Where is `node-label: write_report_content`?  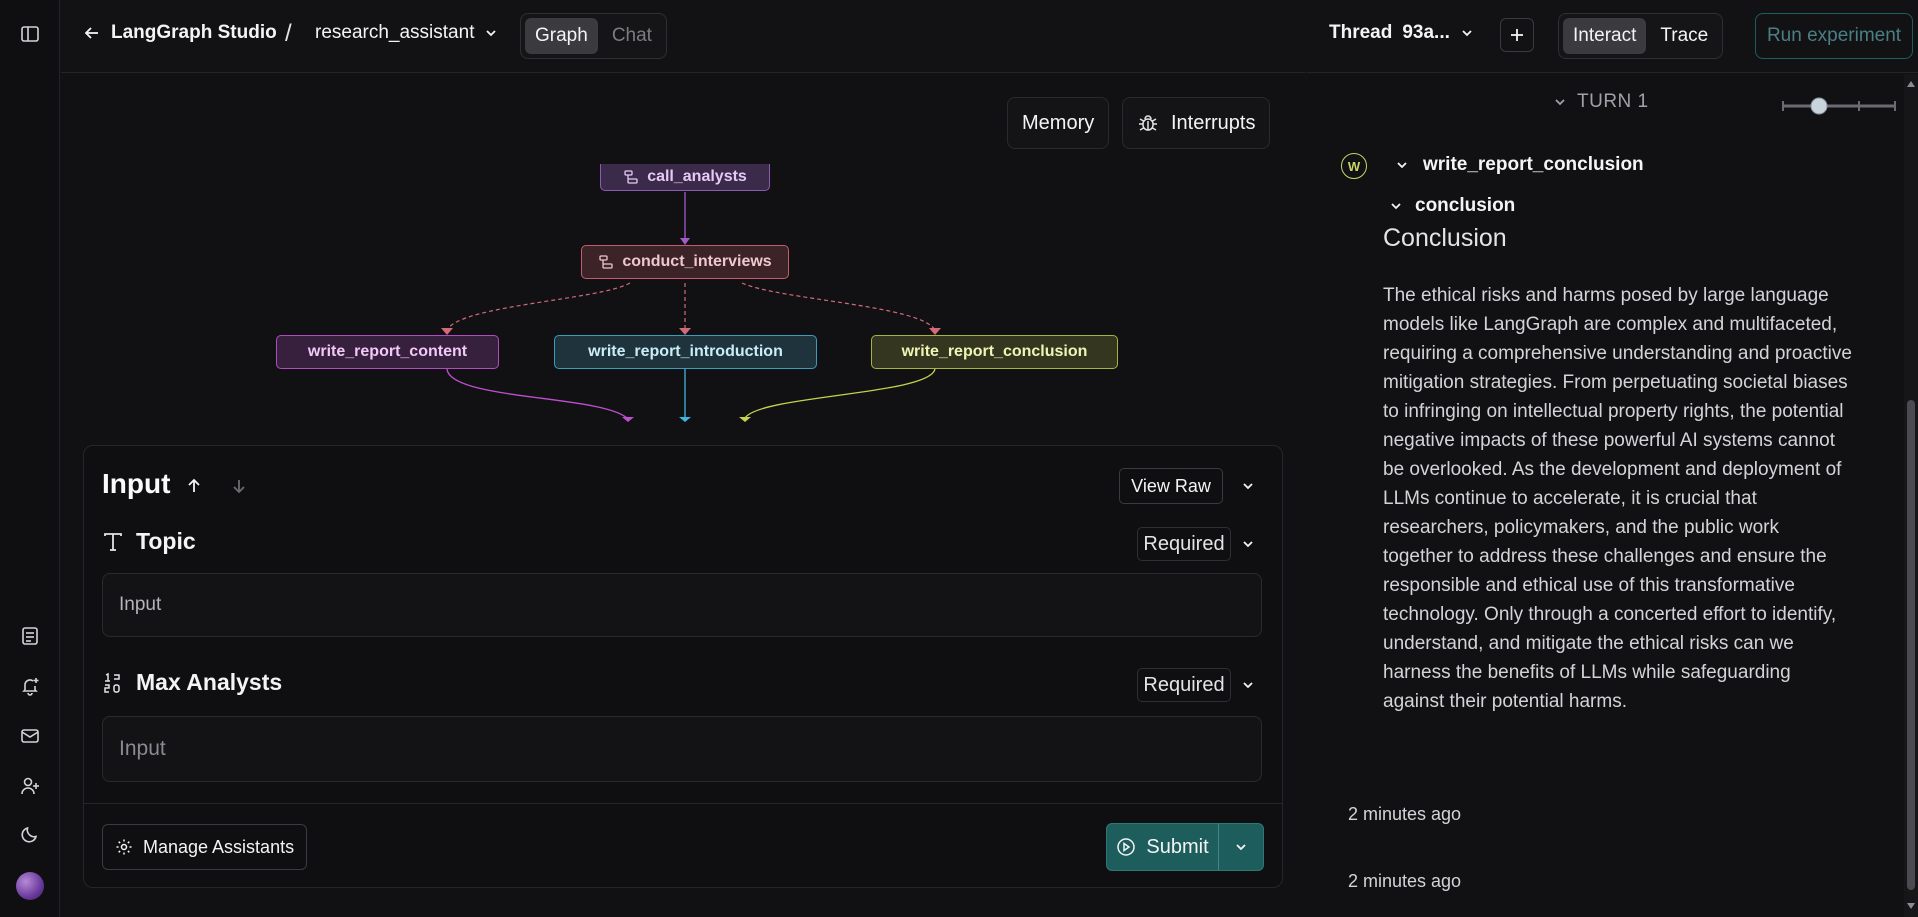
node-label: write_report_content is located at coordinates (387, 351).